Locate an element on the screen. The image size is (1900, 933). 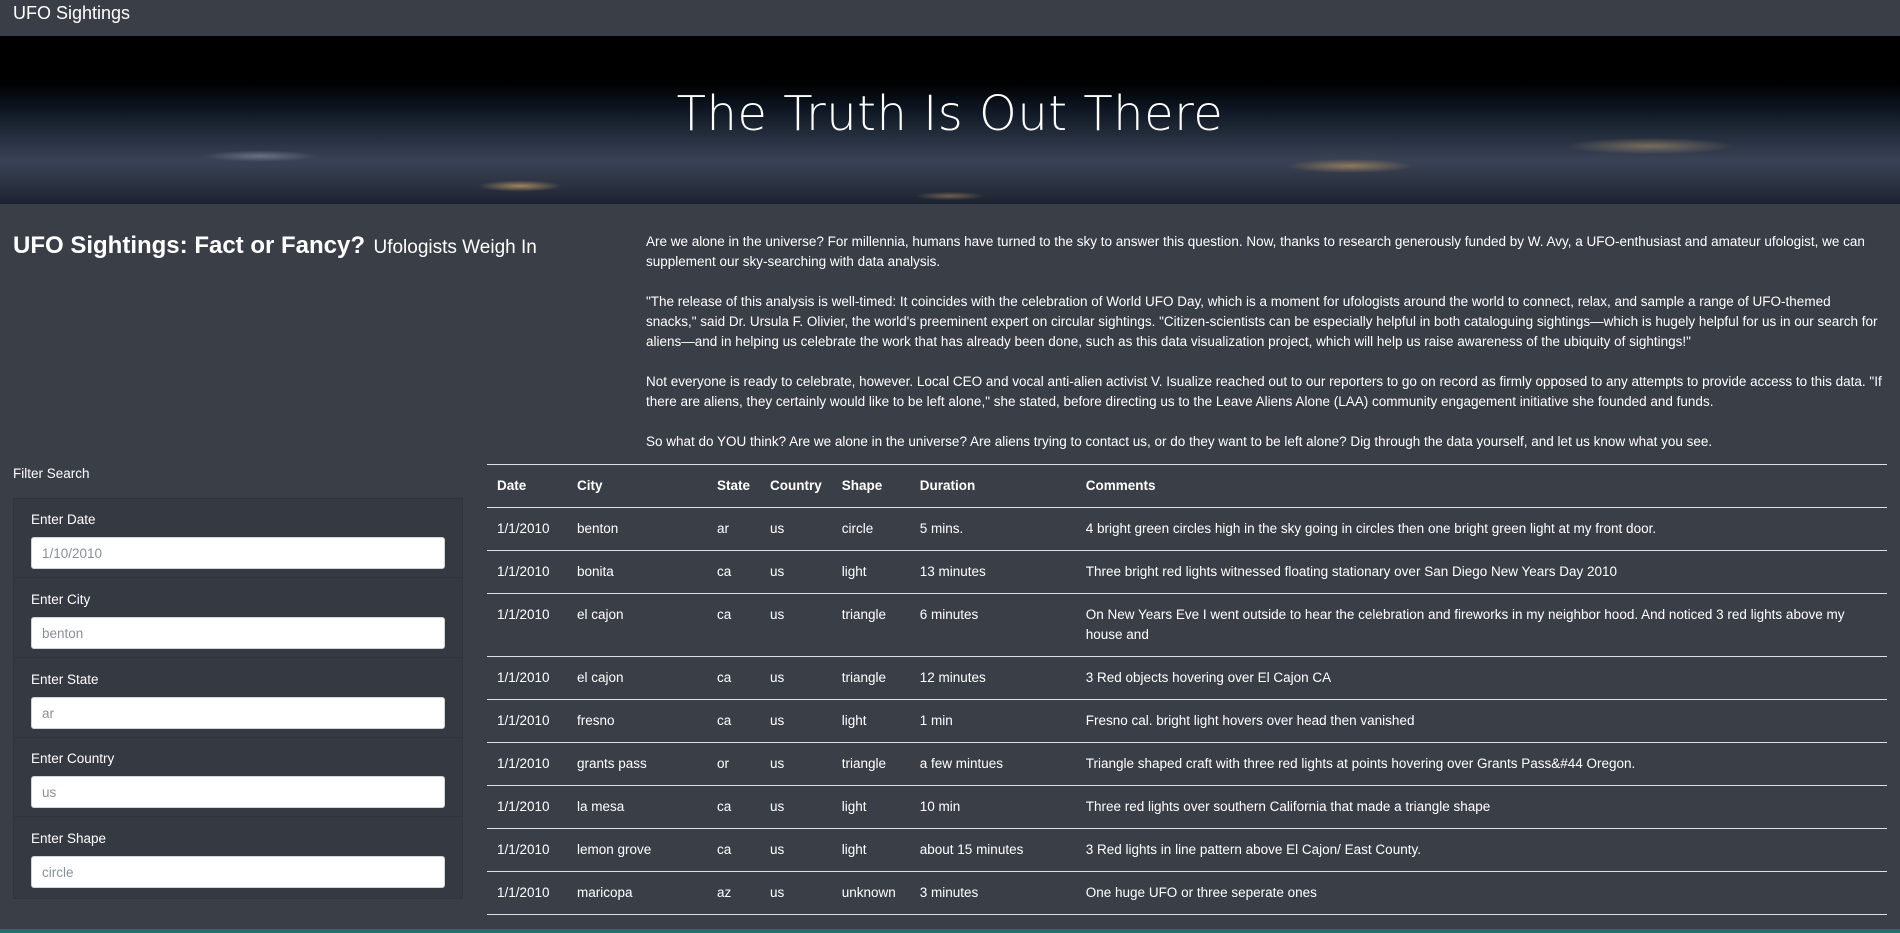
column-header-shape: Shape is located at coordinates (870, 486).